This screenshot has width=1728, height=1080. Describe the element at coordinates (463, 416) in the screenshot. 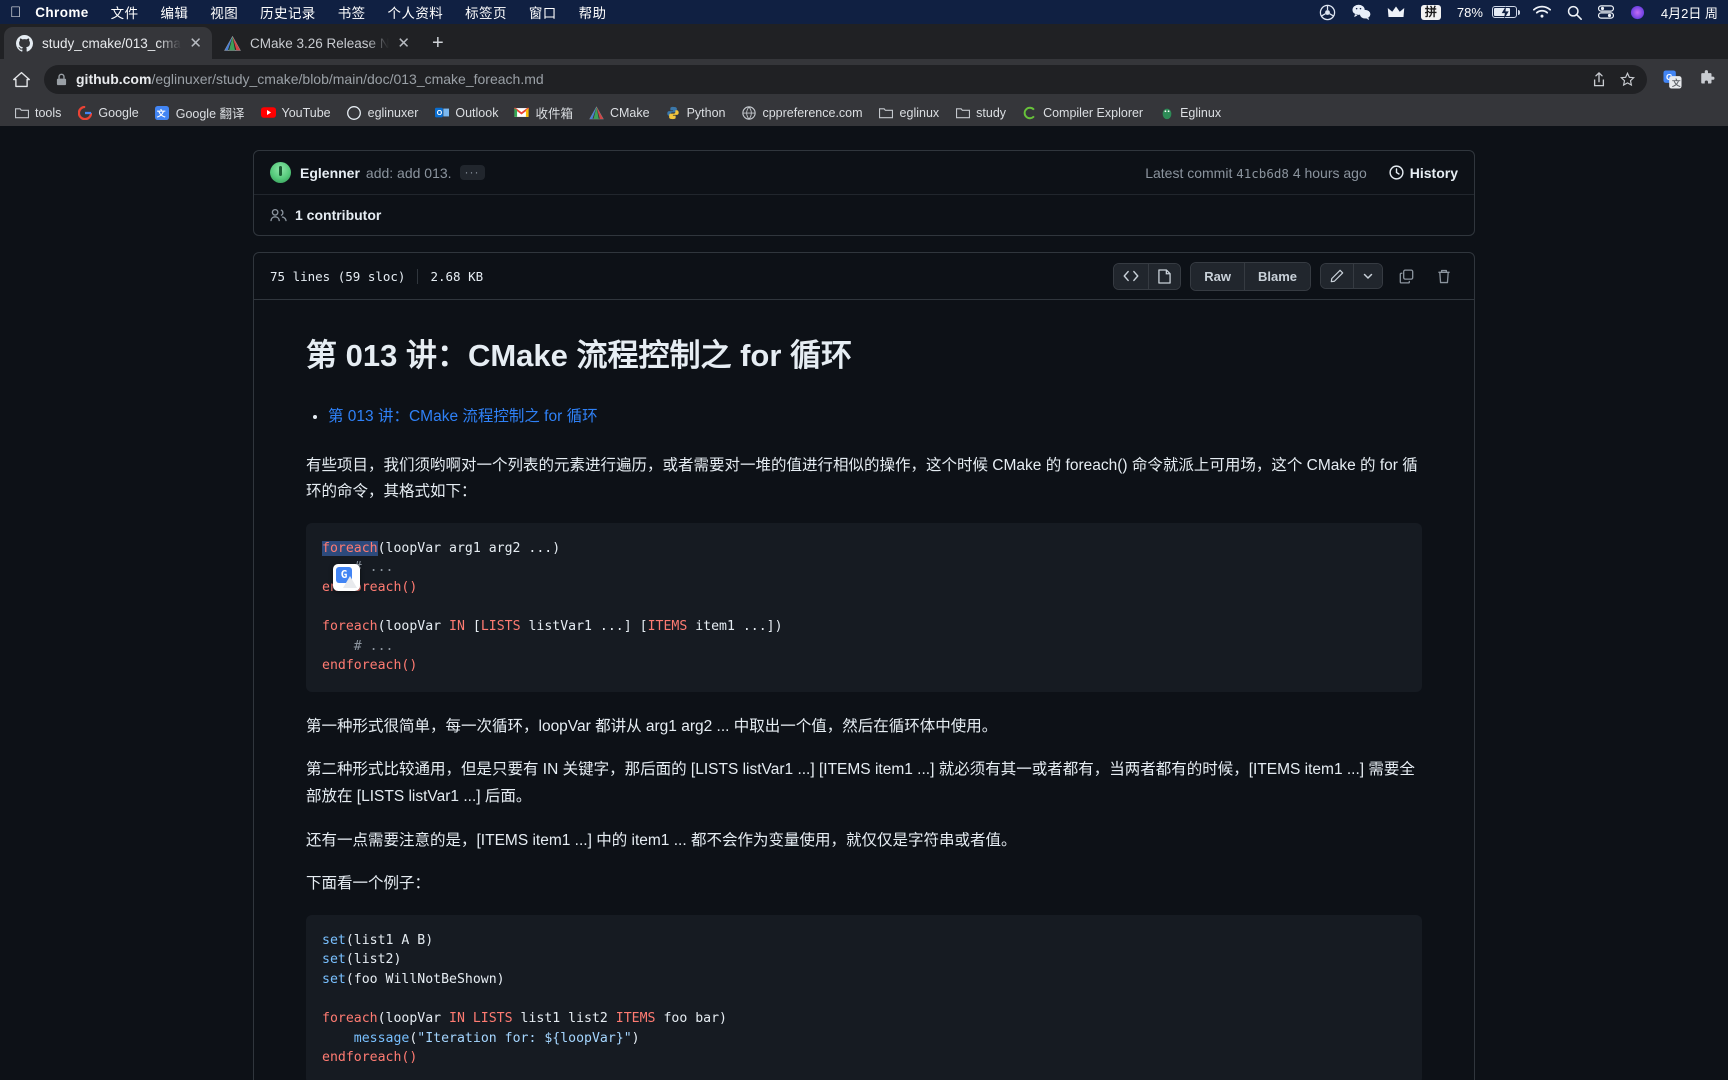

I see `toc-link: 第 013 讲：CMake 流程控制之 for 循环` at that location.